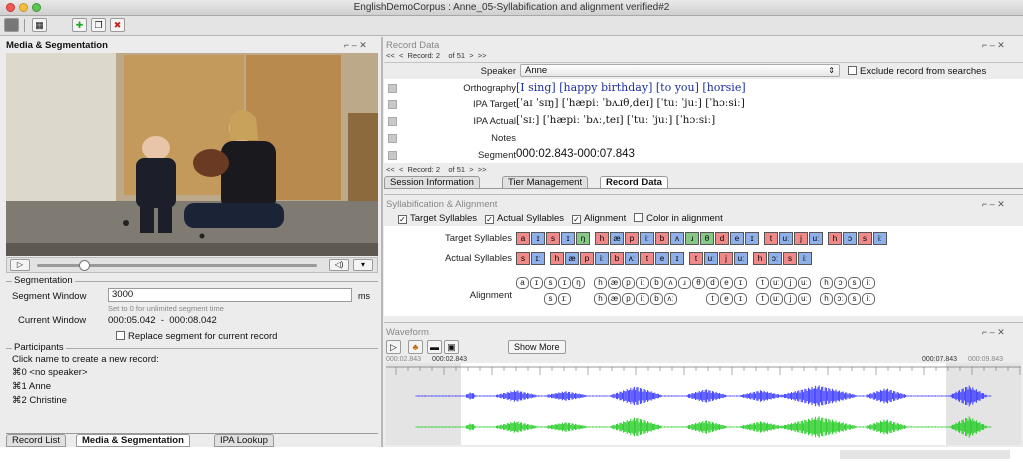 The image size is (1023, 462). I want to click on play-icon: ▷, so click(20, 265).